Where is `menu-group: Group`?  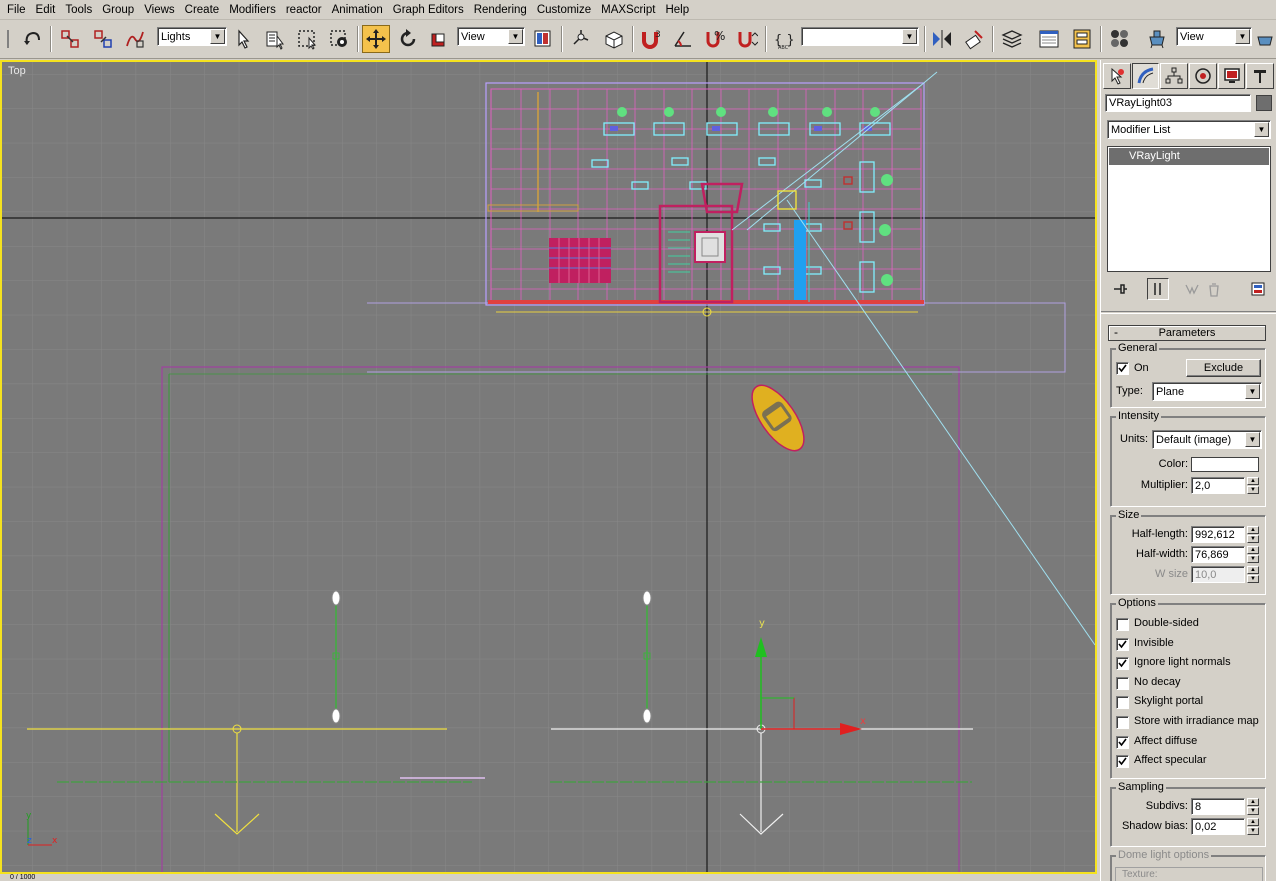
menu-group: Group is located at coordinates (118, 10).